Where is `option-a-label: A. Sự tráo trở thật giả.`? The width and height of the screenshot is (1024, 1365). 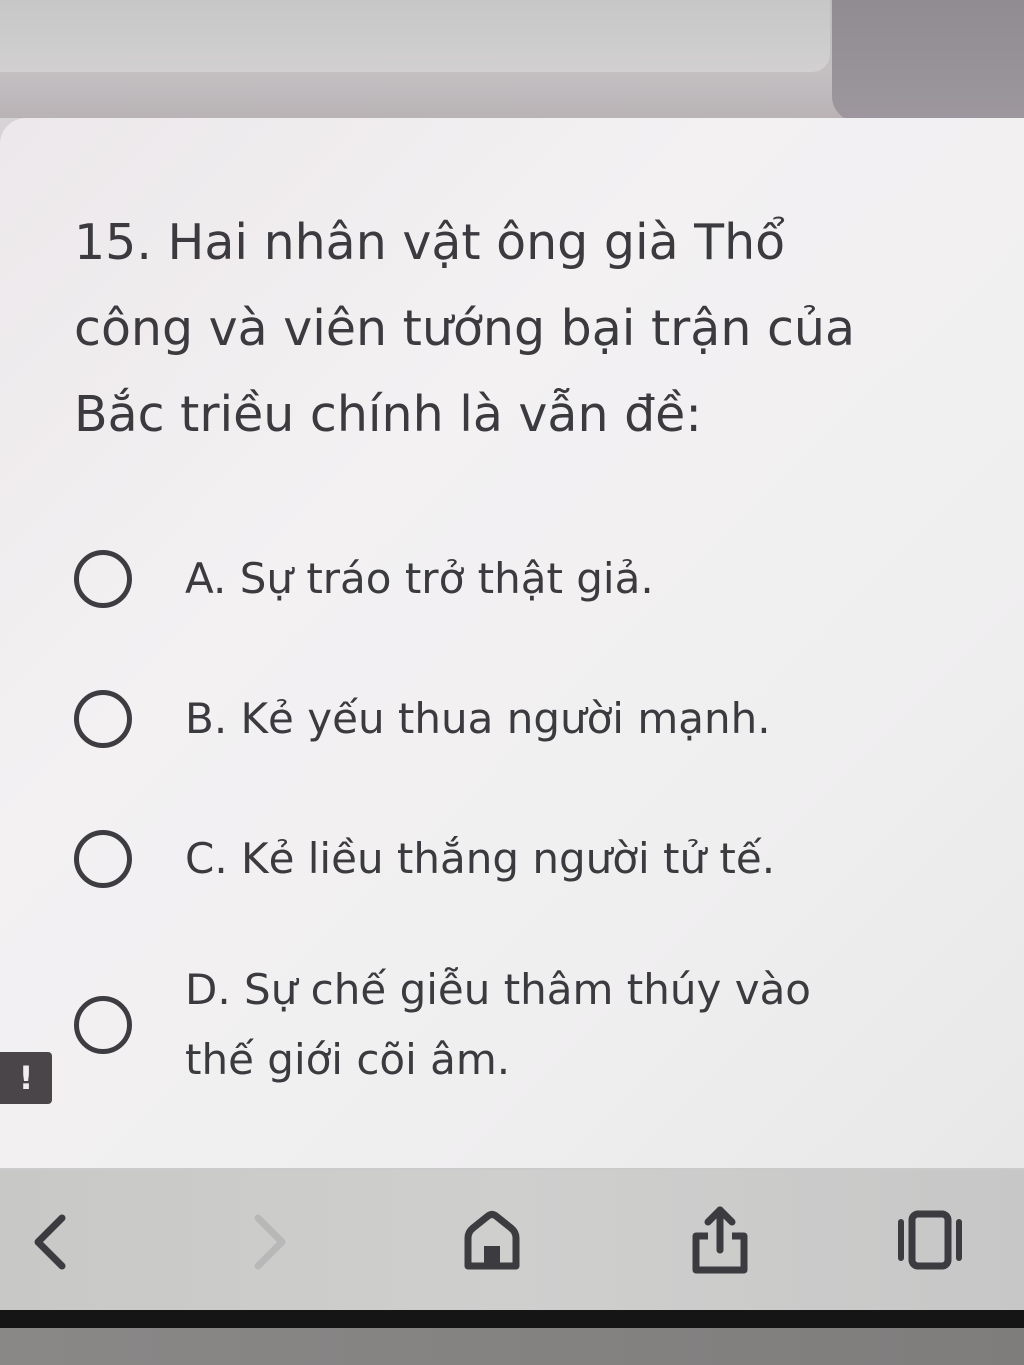
option-a-label: A. Sự tráo trở thật giả. is located at coordinates (419, 578).